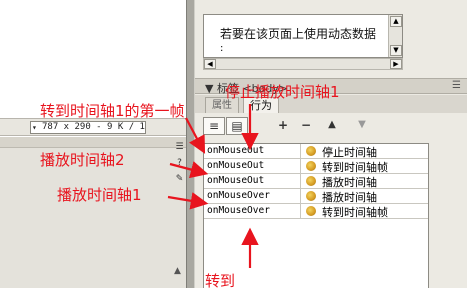  I want to click on behavior-row: onMouseOver 转到时间轴帧, so click(316, 211).